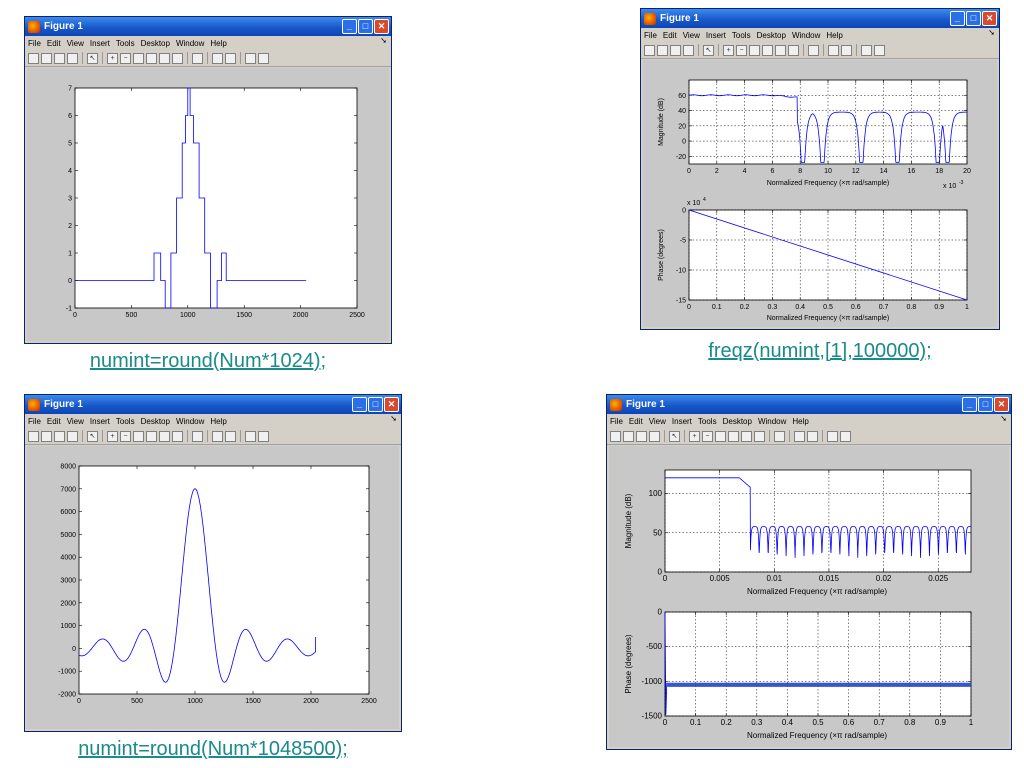 The height and width of the screenshot is (768, 1024). I want to click on hide-plot-tools-icon, so click(250, 58).